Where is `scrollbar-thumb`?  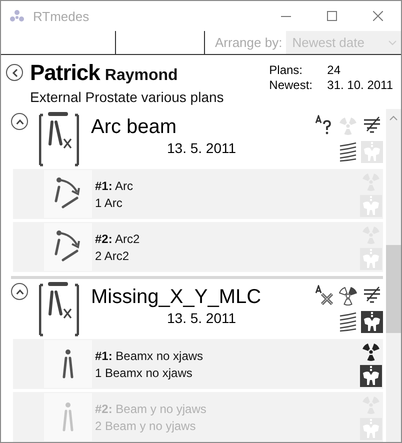 scrollbar-thumb is located at coordinates (393, 289).